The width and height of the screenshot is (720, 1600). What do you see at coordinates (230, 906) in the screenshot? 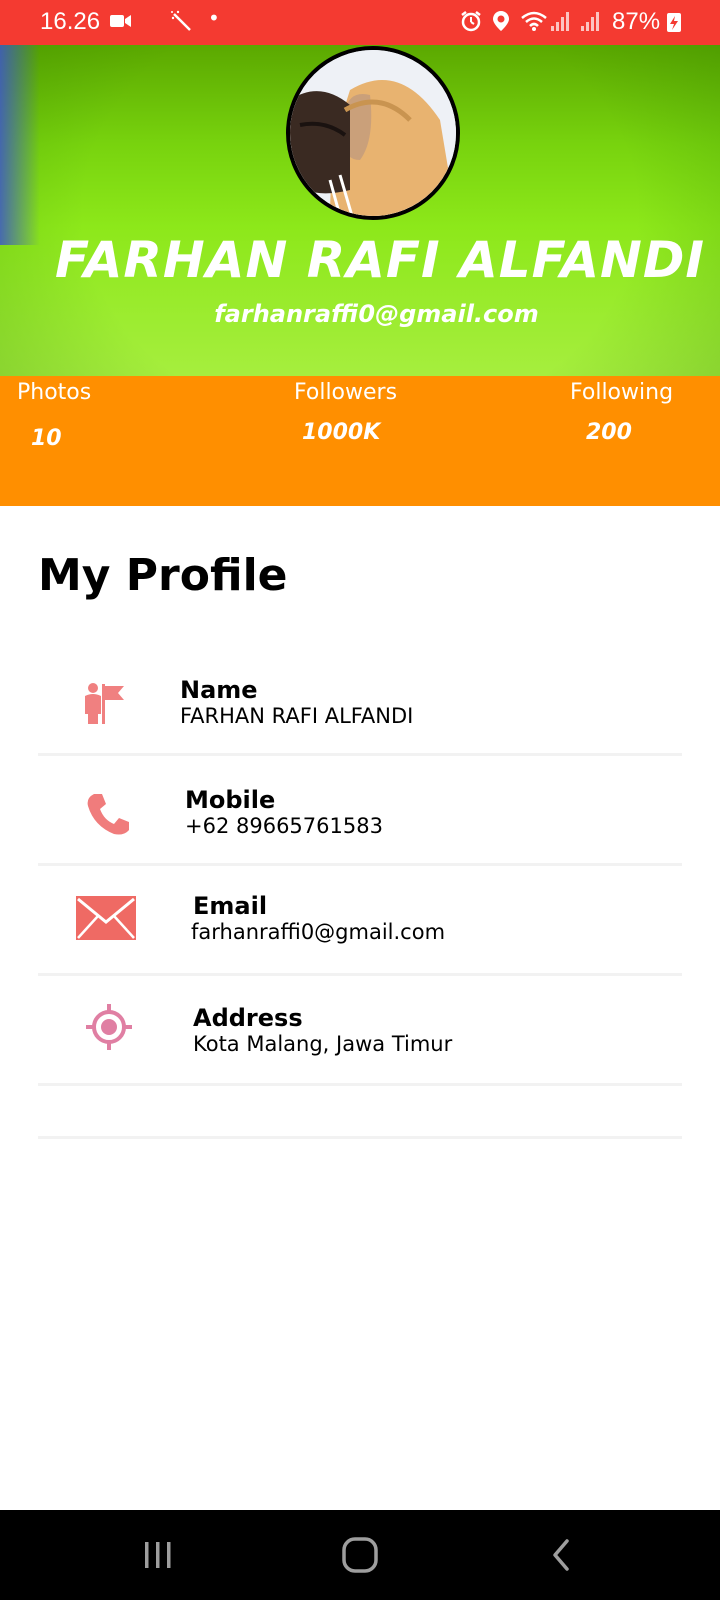
I see `row-label: Email` at bounding box center [230, 906].